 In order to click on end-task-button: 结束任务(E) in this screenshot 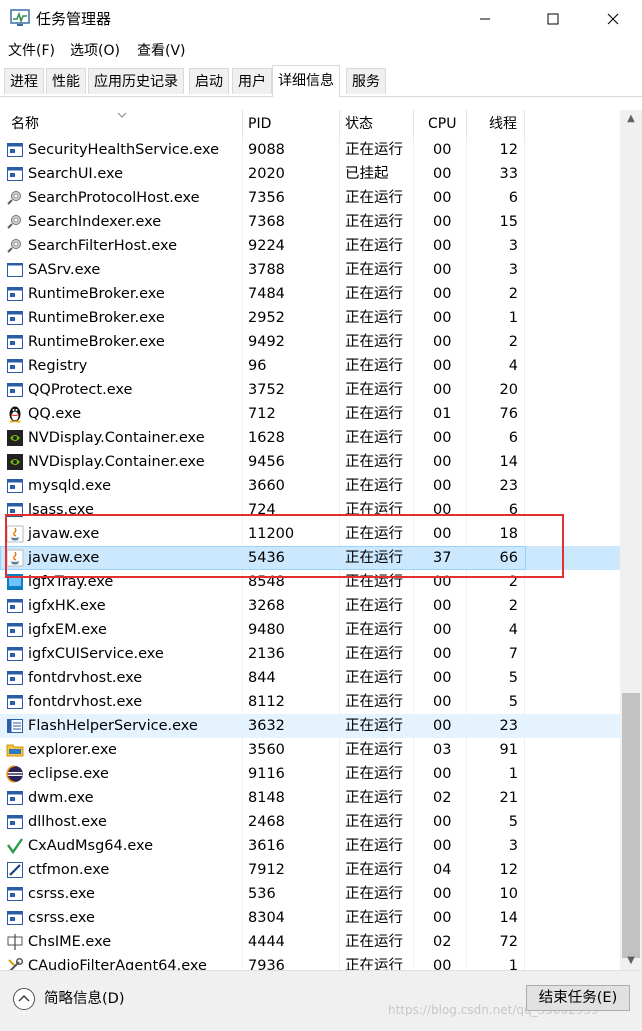, I will do `click(578, 998)`.